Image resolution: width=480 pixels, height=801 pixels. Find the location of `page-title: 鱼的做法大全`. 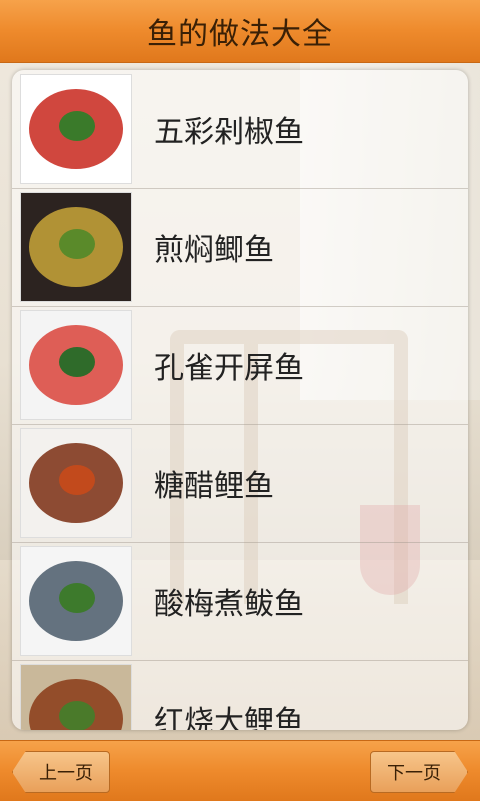

page-title: 鱼的做法大全 is located at coordinates (240, 34).